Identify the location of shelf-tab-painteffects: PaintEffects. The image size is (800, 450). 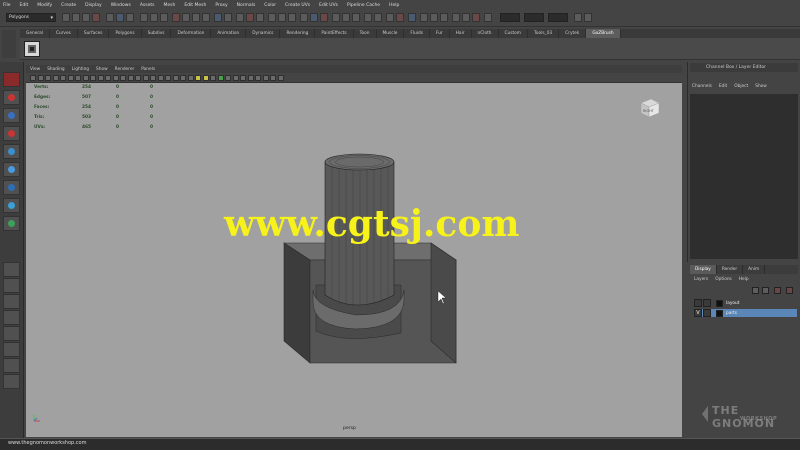
(334, 33).